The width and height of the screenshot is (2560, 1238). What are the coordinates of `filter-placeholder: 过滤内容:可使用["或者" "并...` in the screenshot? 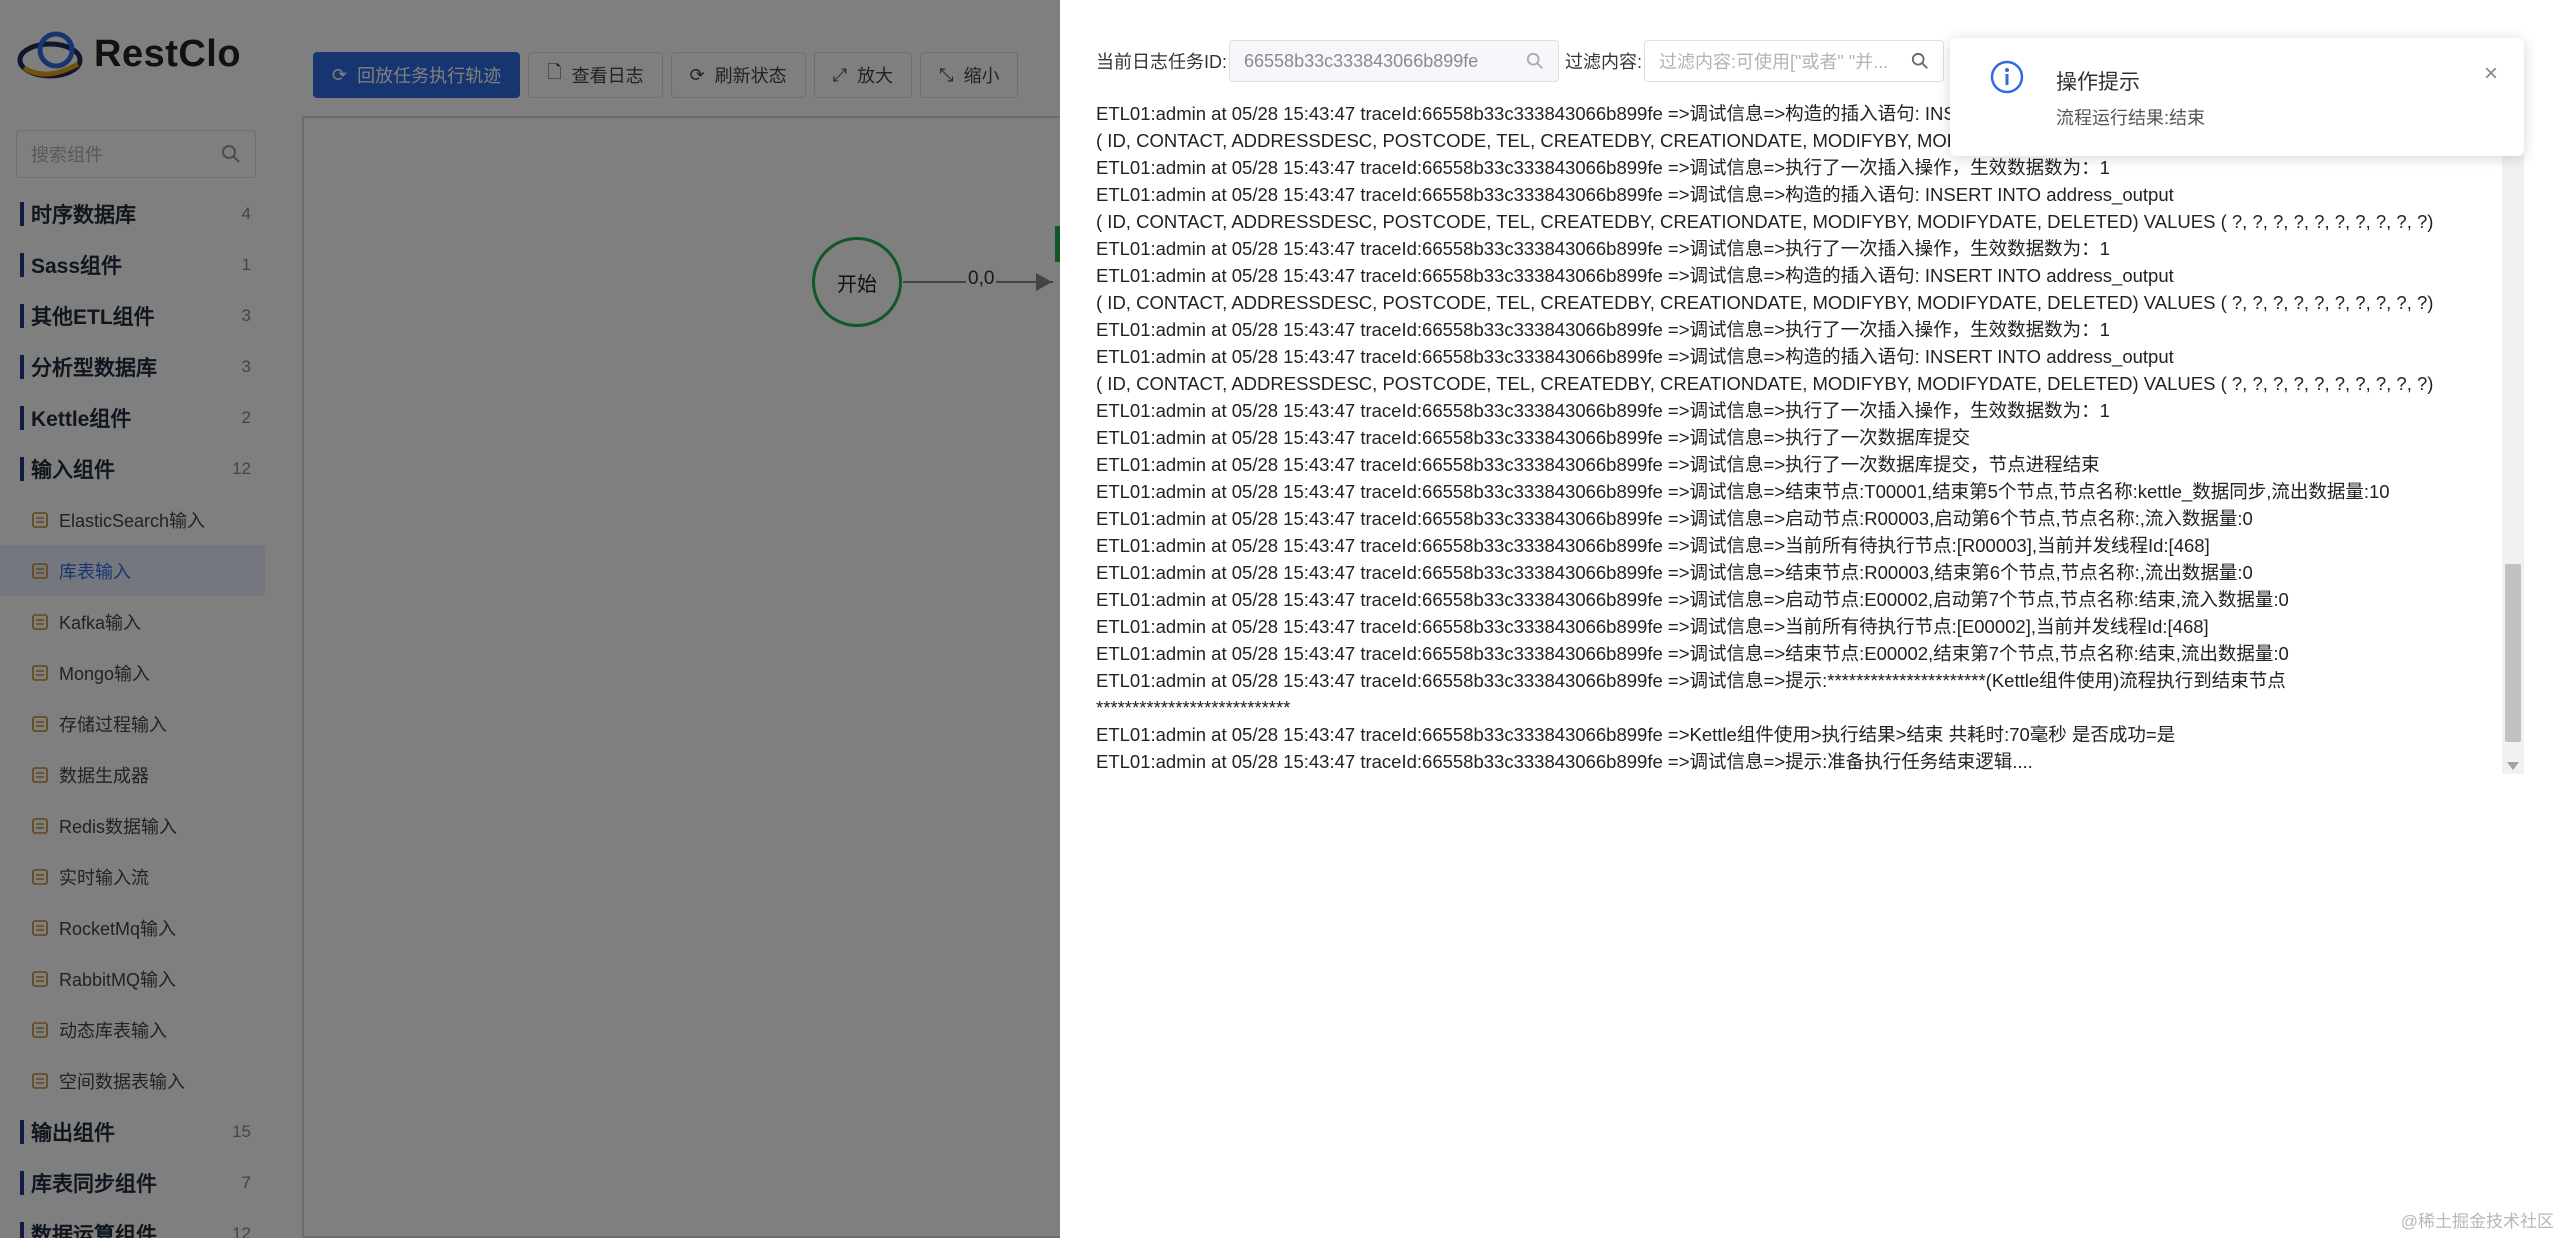 It's located at (1774, 62).